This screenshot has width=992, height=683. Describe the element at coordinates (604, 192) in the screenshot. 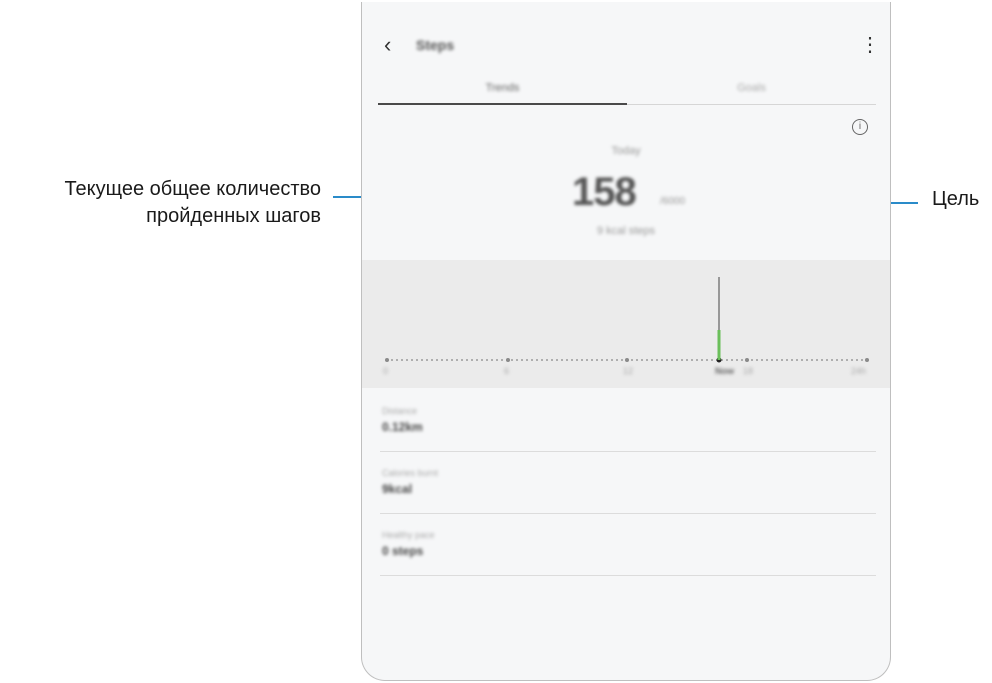

I see `current-steps-count: 158` at that location.